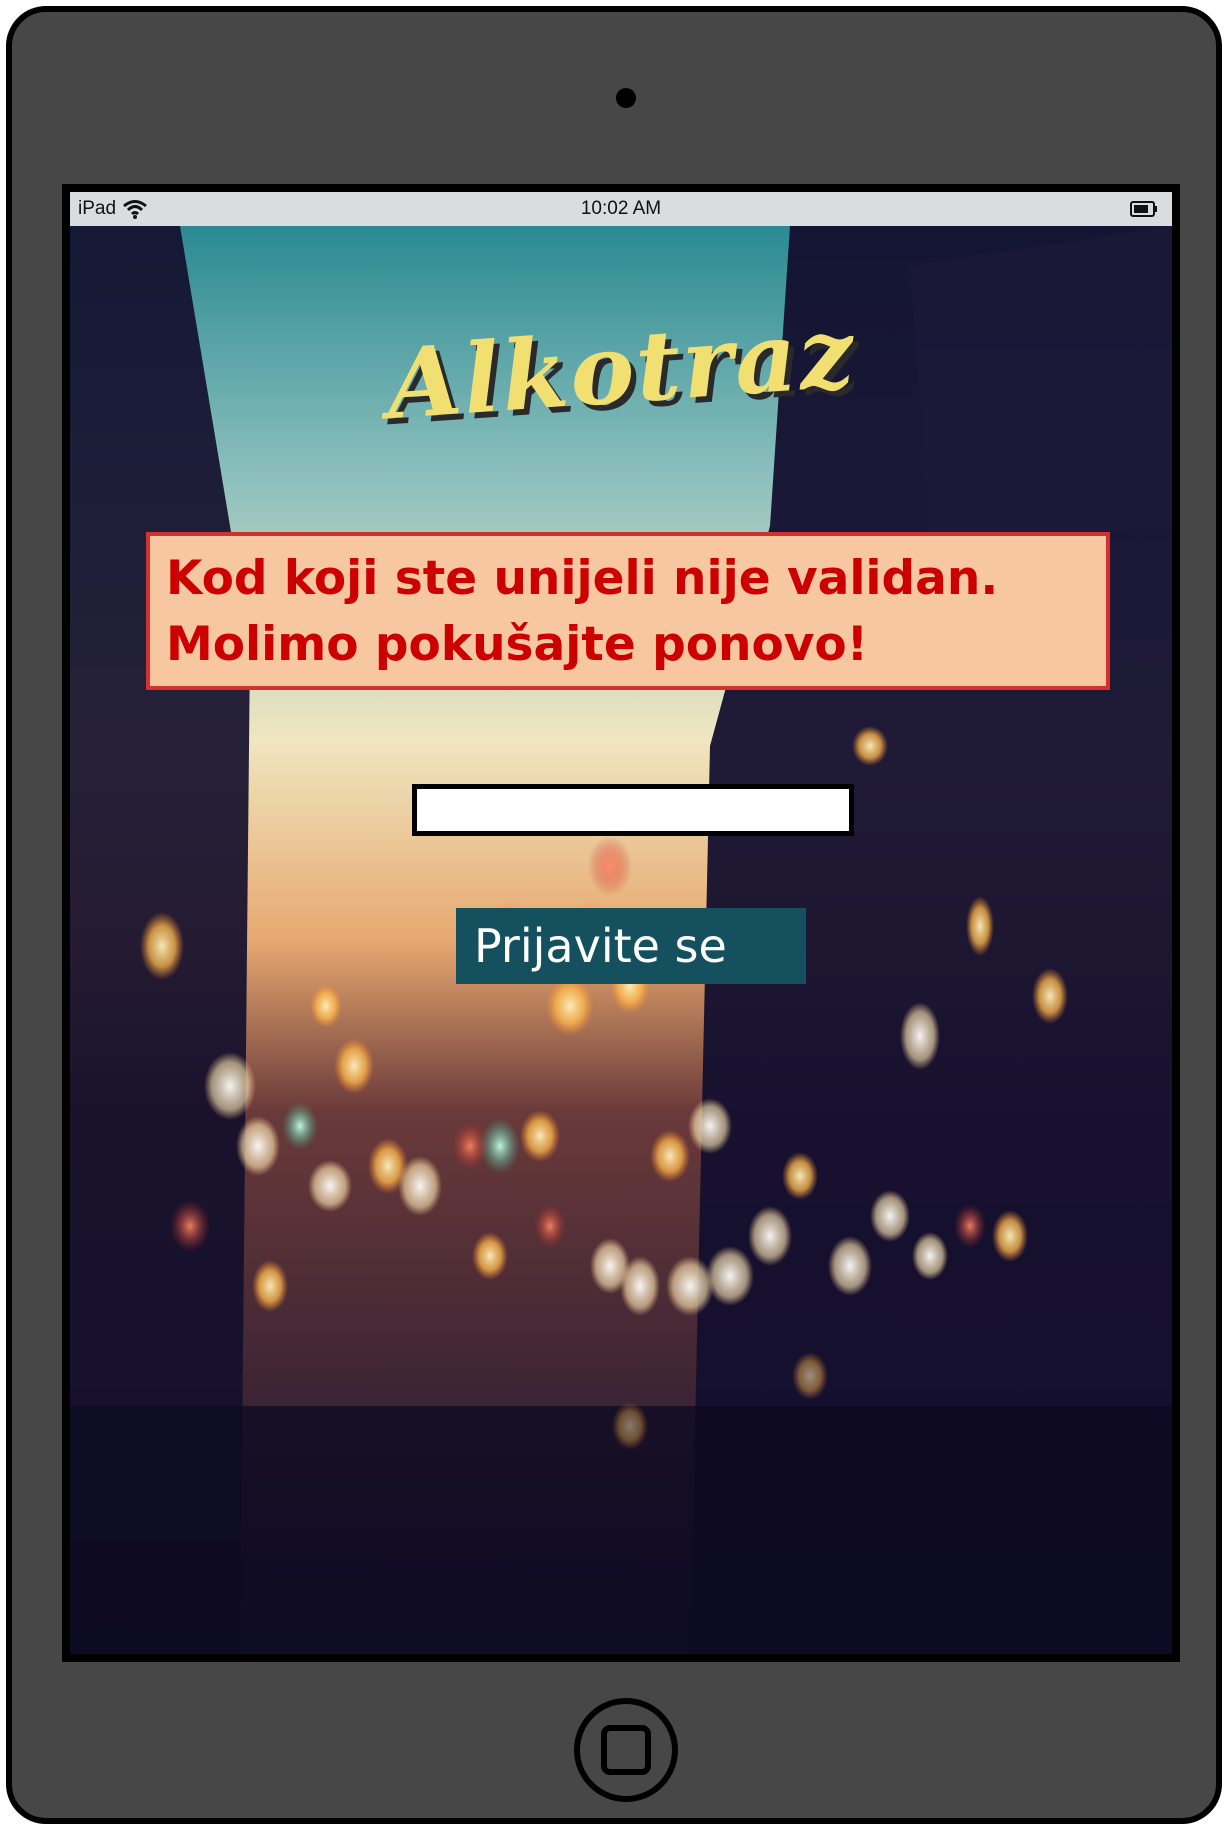 Image resolution: width=1232 pixels, height=1832 pixels. What do you see at coordinates (517, 644) in the screenshot?
I see `error-message-line-2: Molimo pokušajte ponovo!` at bounding box center [517, 644].